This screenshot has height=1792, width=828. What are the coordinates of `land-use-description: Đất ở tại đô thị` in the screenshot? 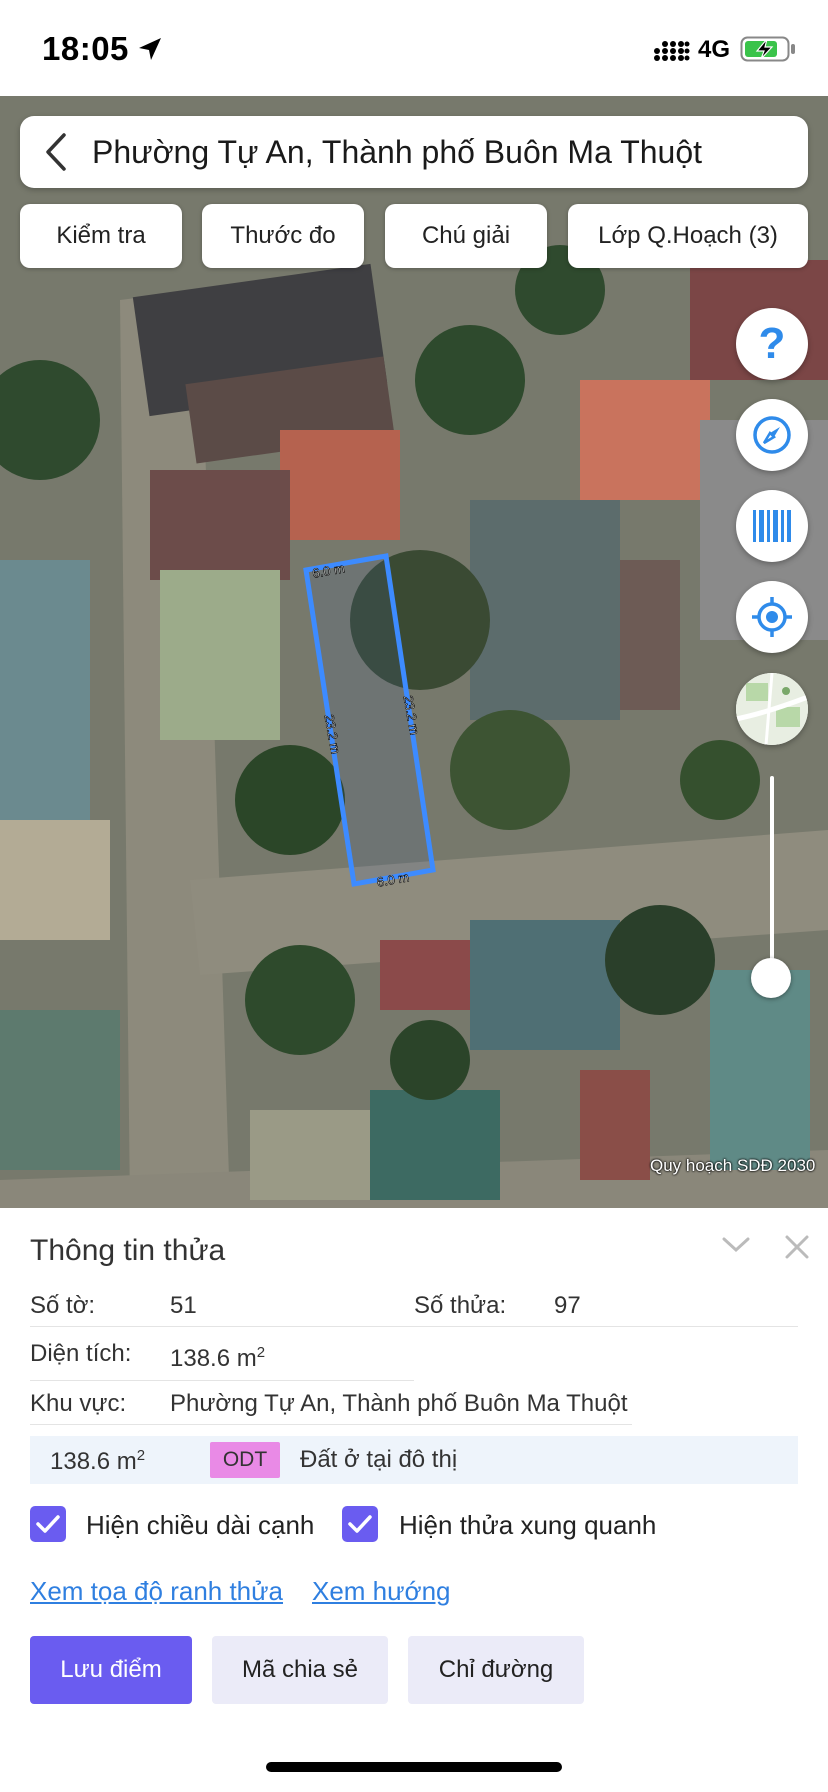 It's located at (379, 1459).